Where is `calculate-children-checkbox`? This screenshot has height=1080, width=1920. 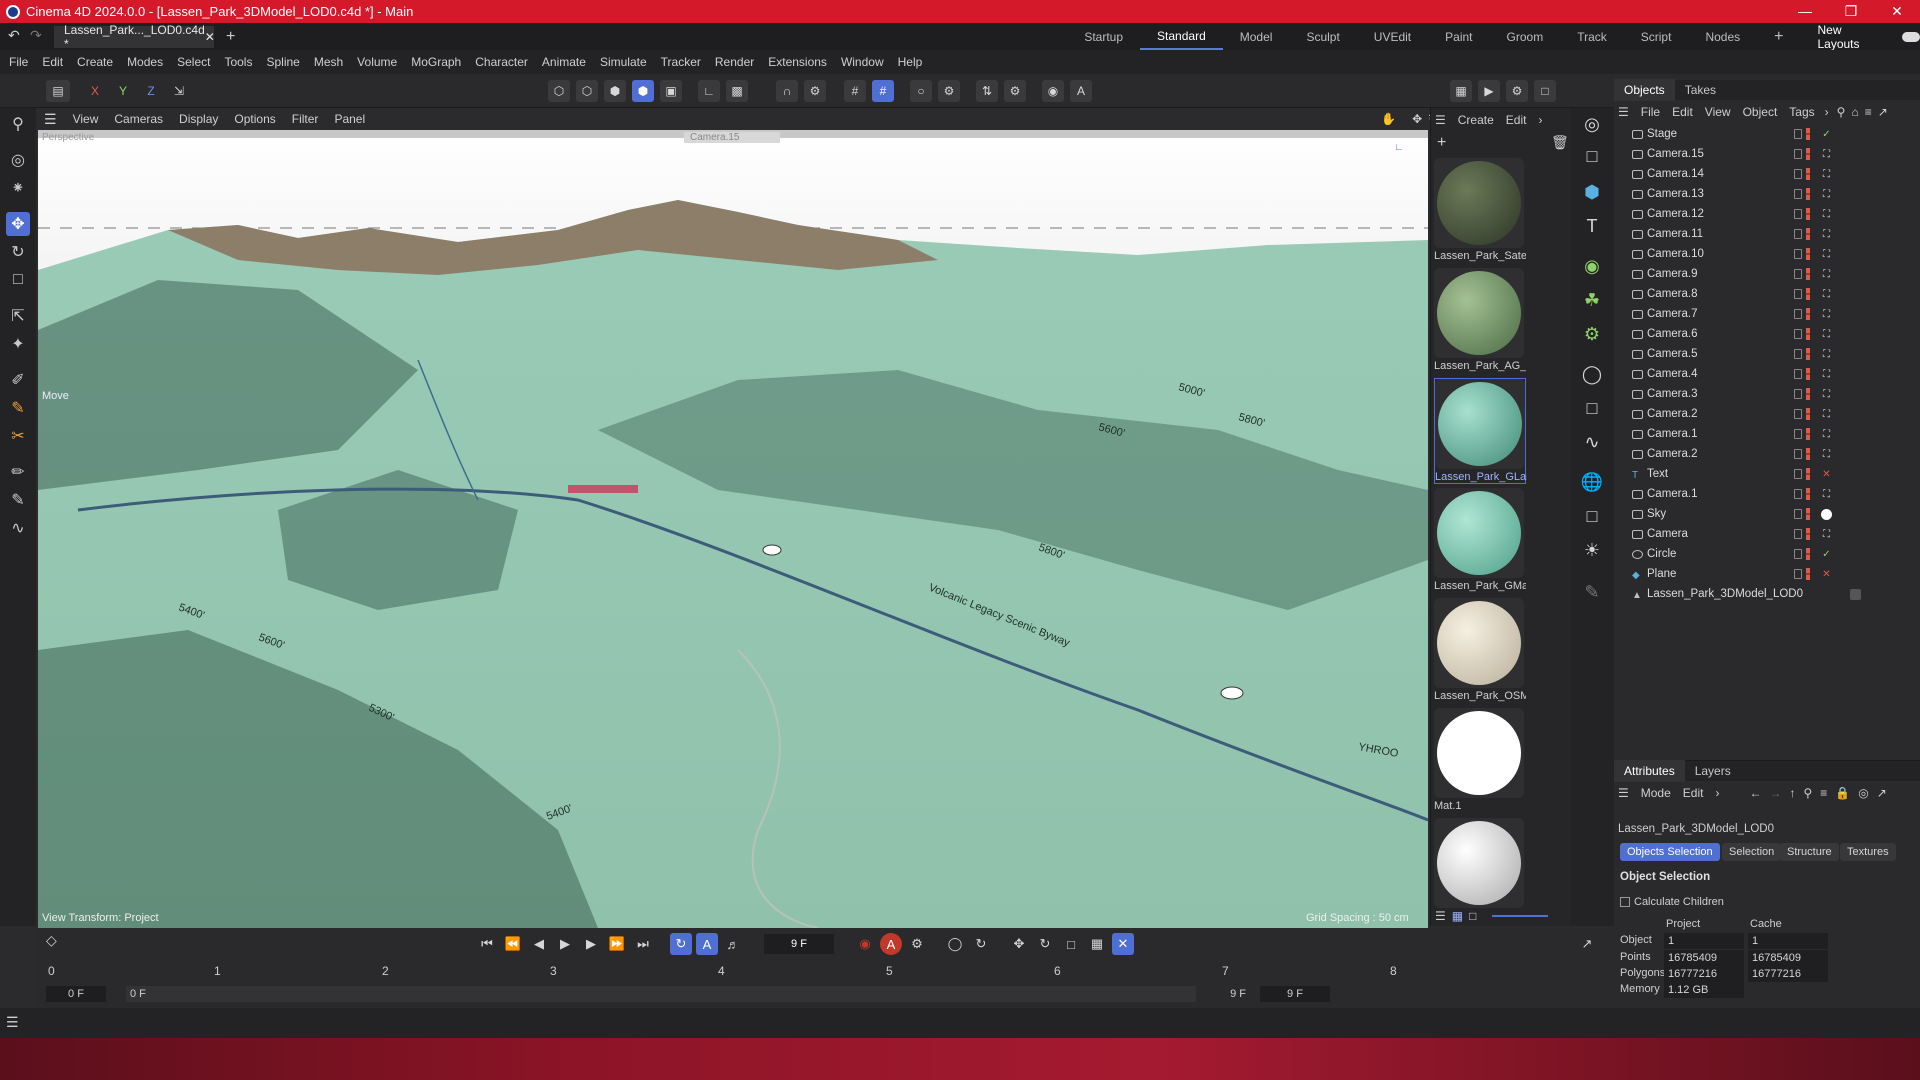 calculate-children-checkbox is located at coordinates (1625, 902).